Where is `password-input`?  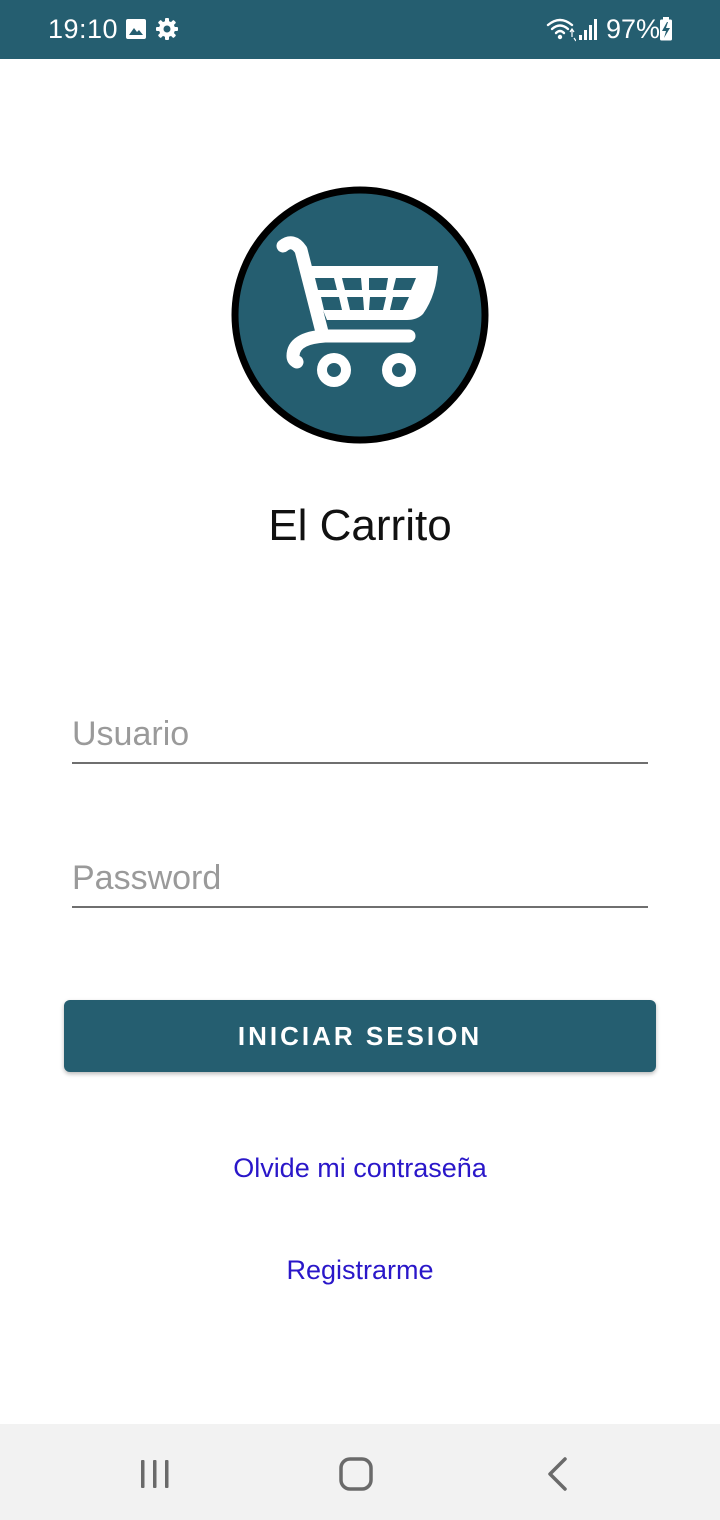
password-input is located at coordinates (360, 878).